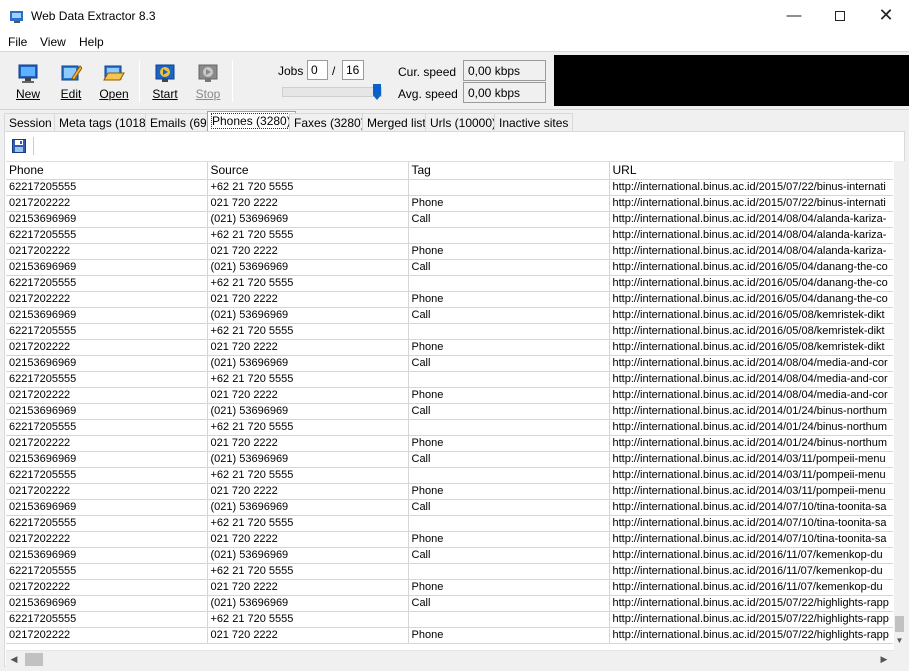  I want to click on tab-emails: Emails (69), so click(180, 122).